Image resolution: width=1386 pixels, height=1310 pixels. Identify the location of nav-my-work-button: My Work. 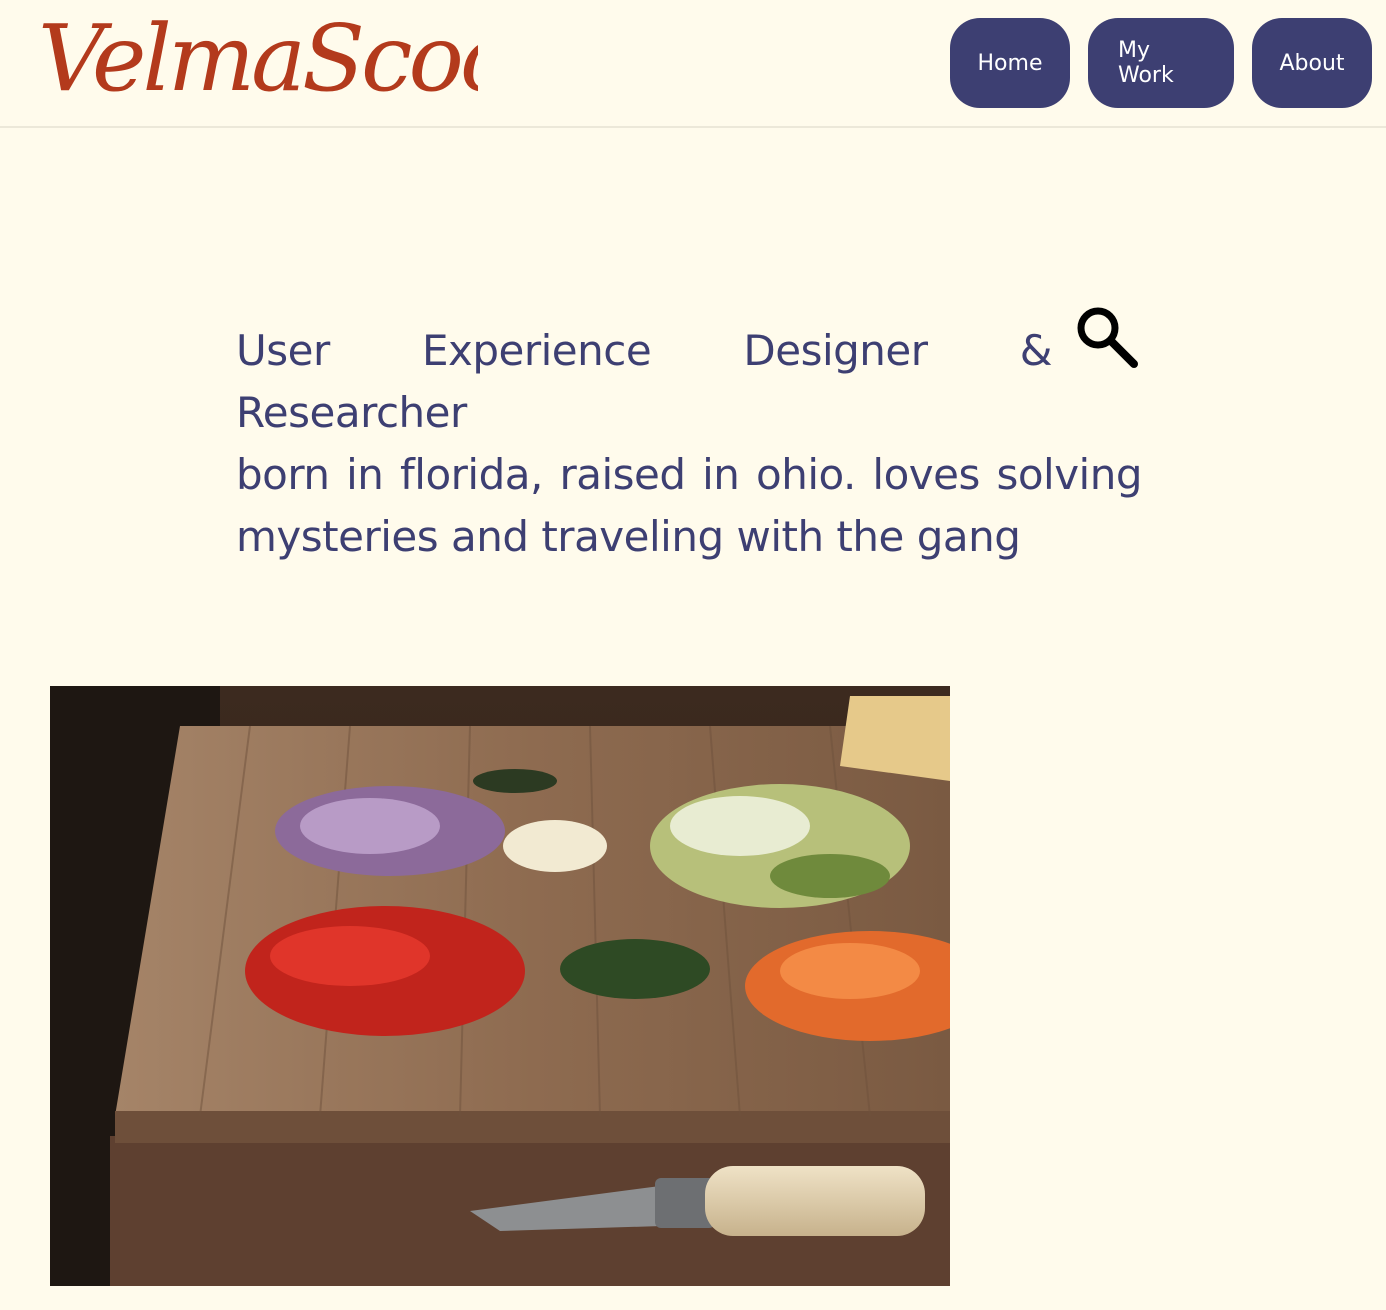
(1161, 63).